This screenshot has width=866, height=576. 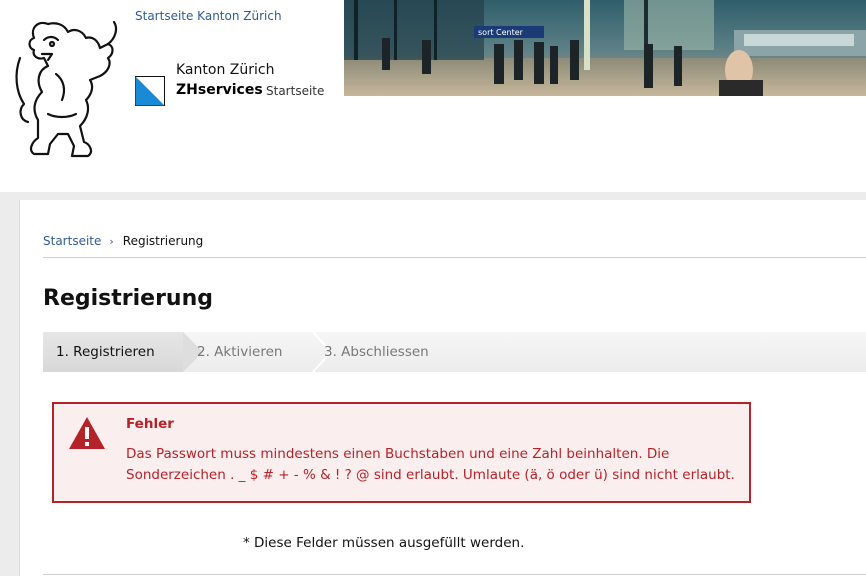 I want to click on breadcrumb: Startseite › Registrierung, so click(x=123, y=241).